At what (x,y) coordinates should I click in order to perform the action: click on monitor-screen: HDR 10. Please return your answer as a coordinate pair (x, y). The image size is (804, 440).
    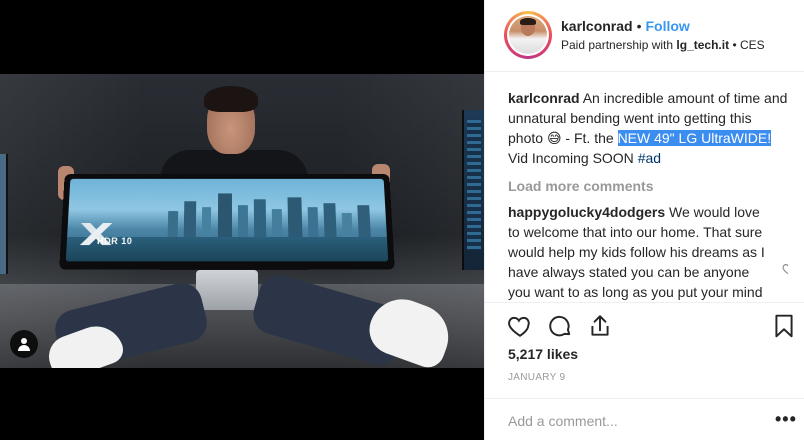
    Looking at the image, I should click on (227, 220).